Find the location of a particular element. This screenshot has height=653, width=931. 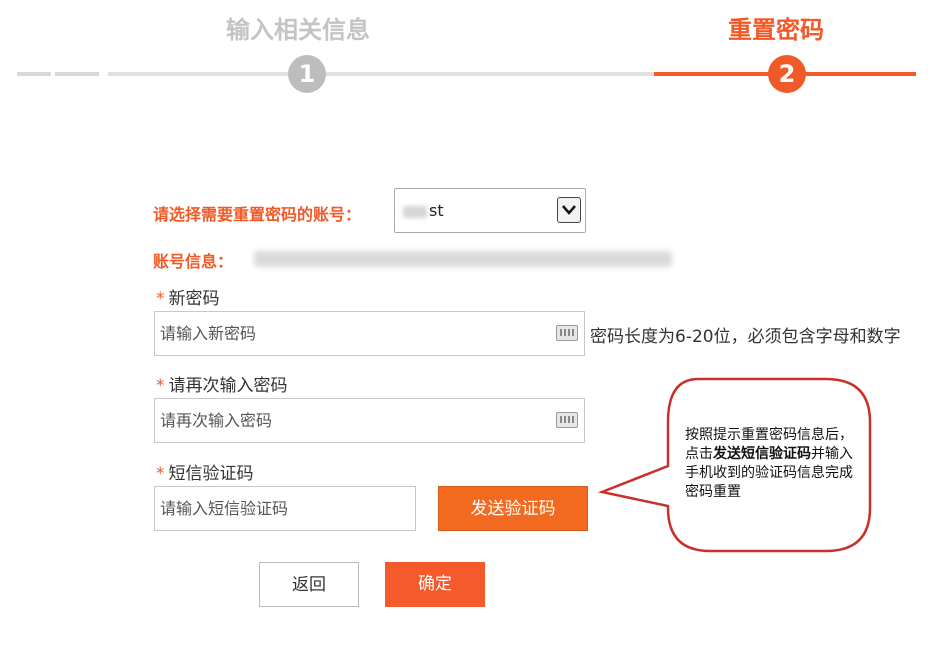

confirm-password-label-text: 请再次输入密码 is located at coordinates (228, 386).